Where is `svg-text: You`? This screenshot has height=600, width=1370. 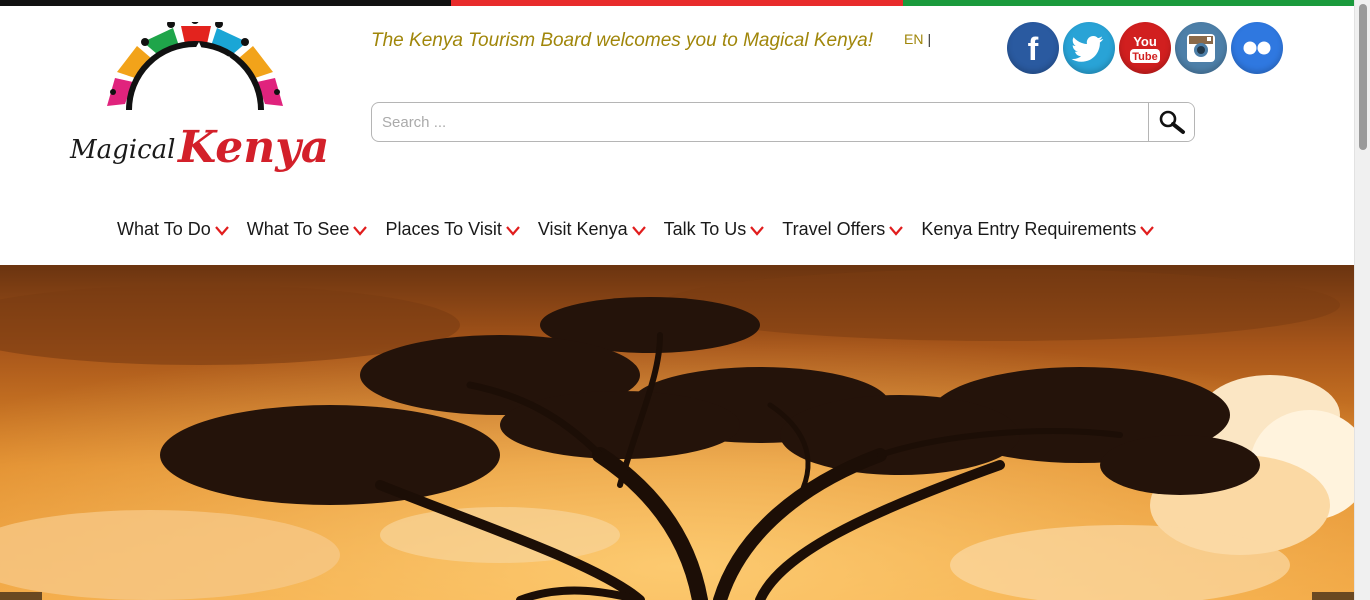
svg-text: You is located at coordinates (1145, 41).